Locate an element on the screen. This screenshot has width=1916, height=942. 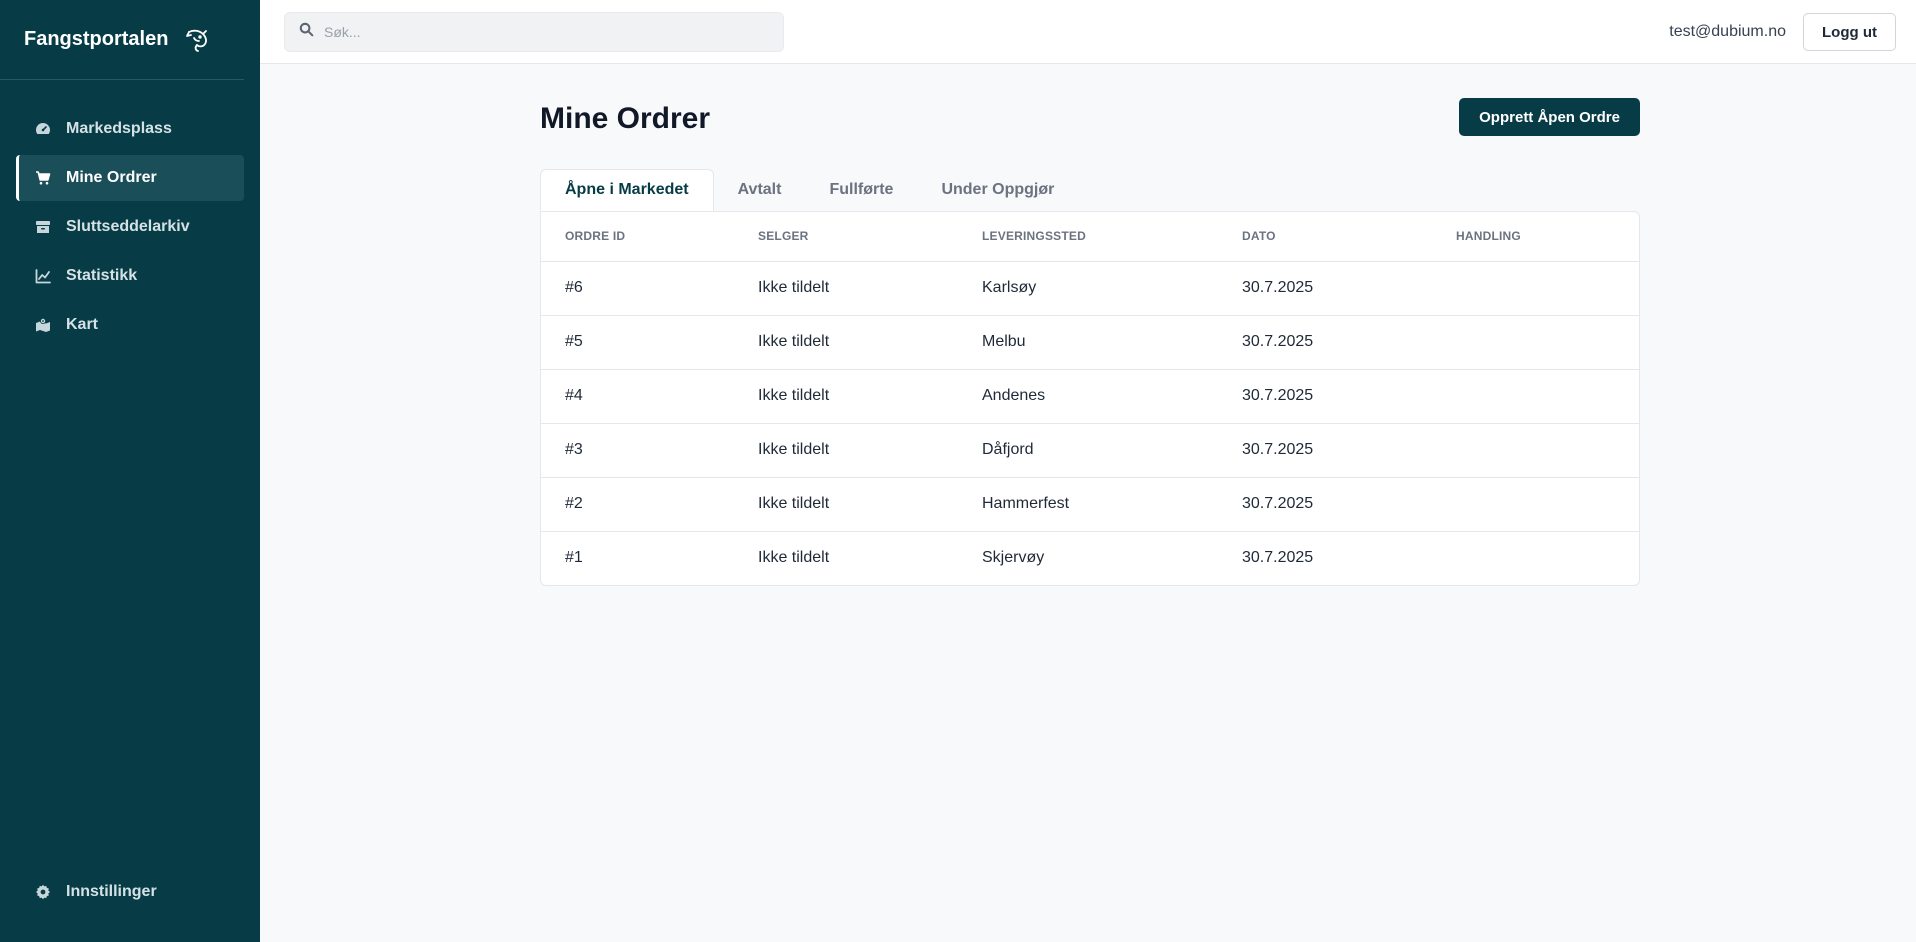
search-input is located at coordinates (544, 32).